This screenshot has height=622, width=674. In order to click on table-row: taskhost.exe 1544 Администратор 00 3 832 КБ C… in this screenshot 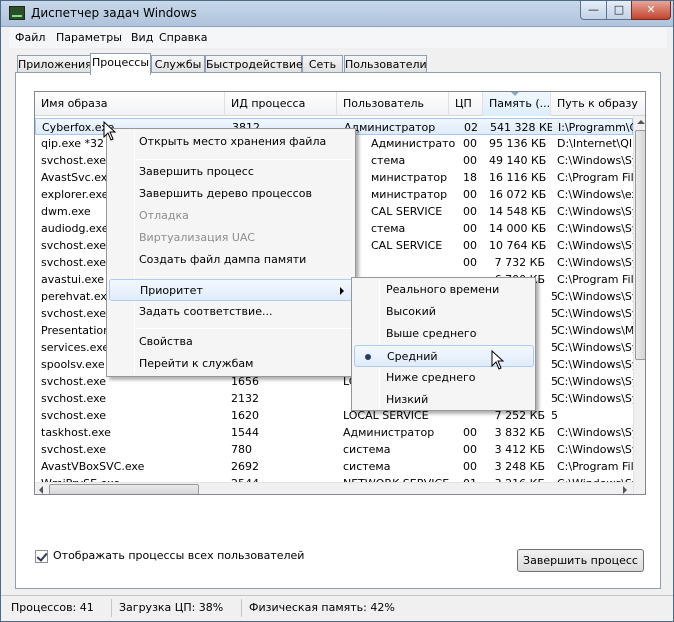, I will do `click(336, 432)`.